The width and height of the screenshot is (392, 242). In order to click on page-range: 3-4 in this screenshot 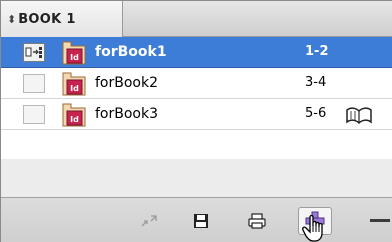, I will do `click(316, 82)`.